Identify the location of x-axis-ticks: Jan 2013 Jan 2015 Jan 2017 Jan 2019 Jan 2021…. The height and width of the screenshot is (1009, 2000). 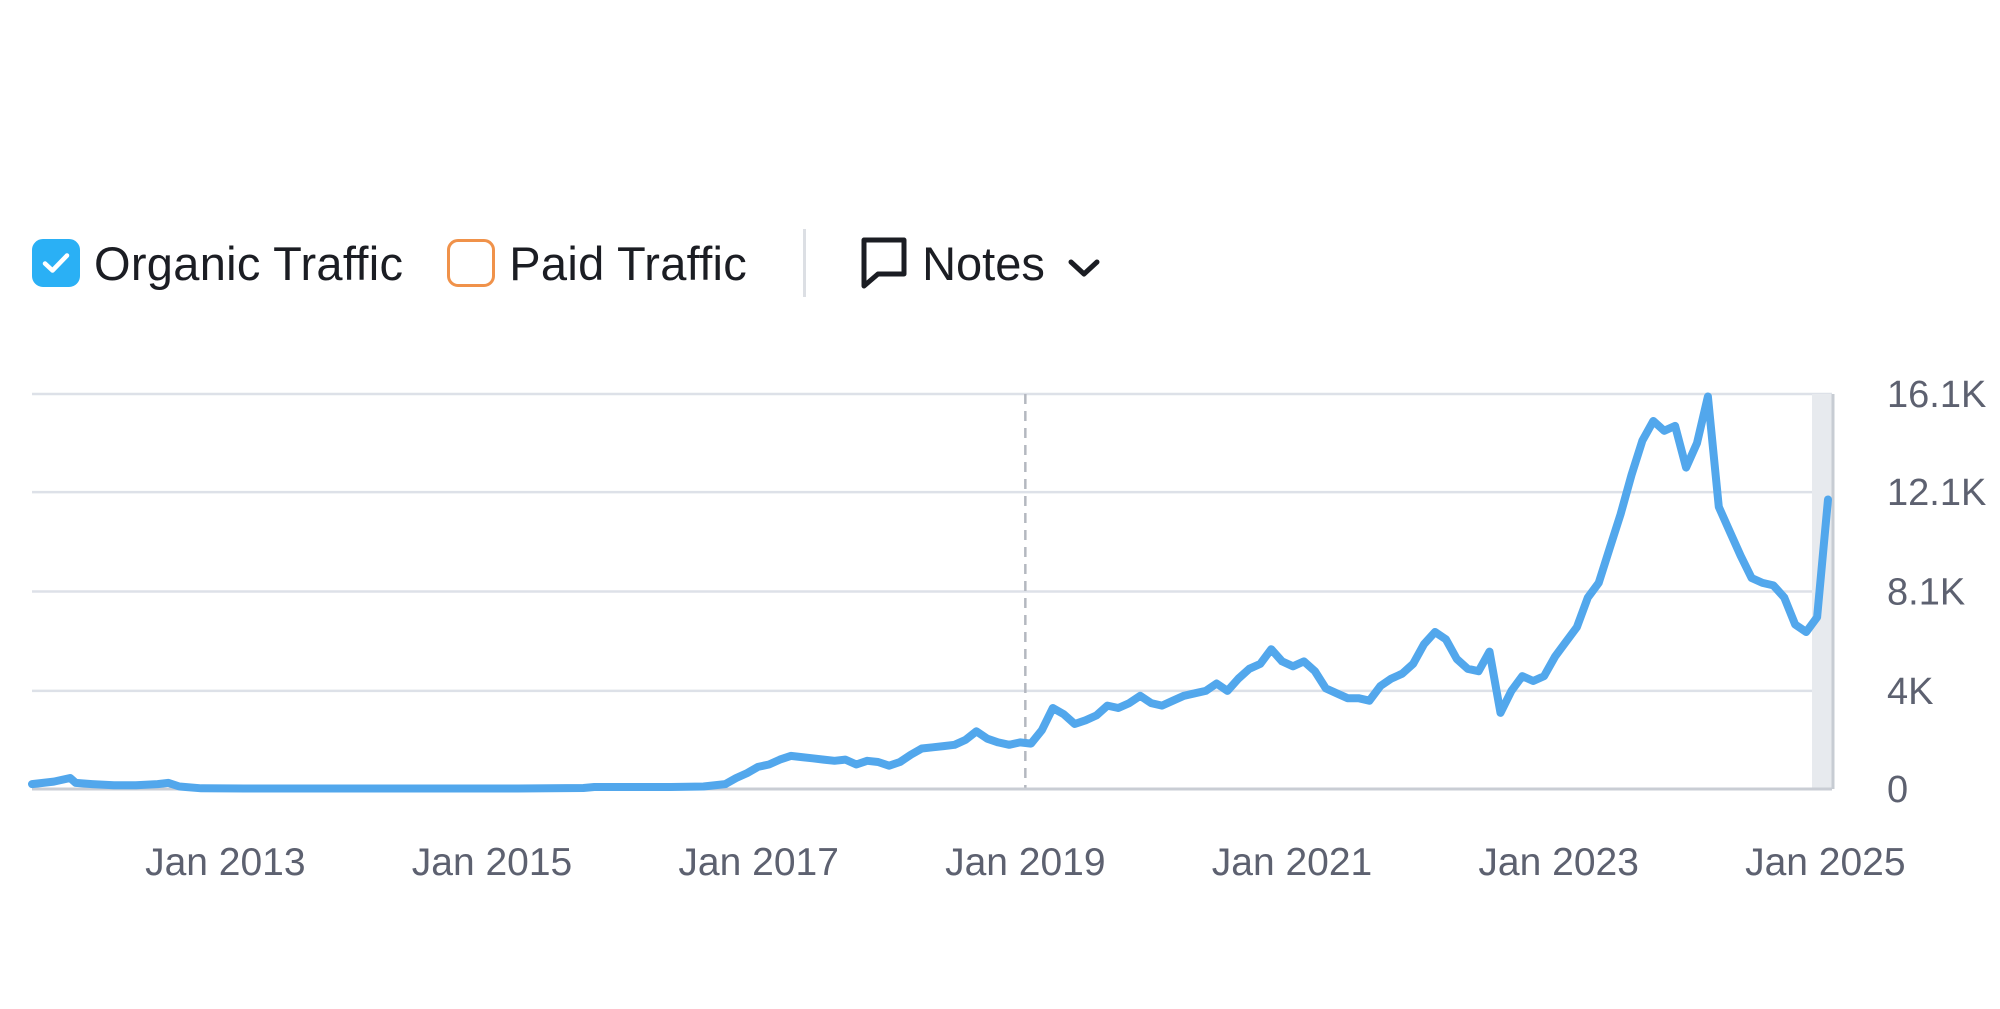
(1025, 862).